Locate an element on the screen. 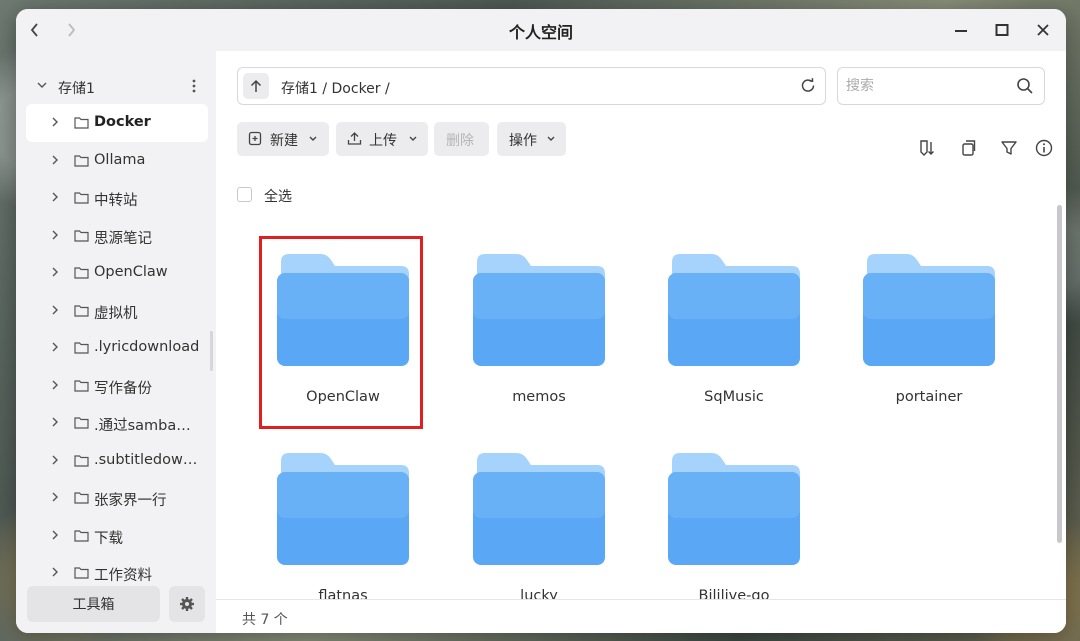 Image resolution: width=1080 pixels, height=641 pixels. more-vertical-icon is located at coordinates (194, 86).